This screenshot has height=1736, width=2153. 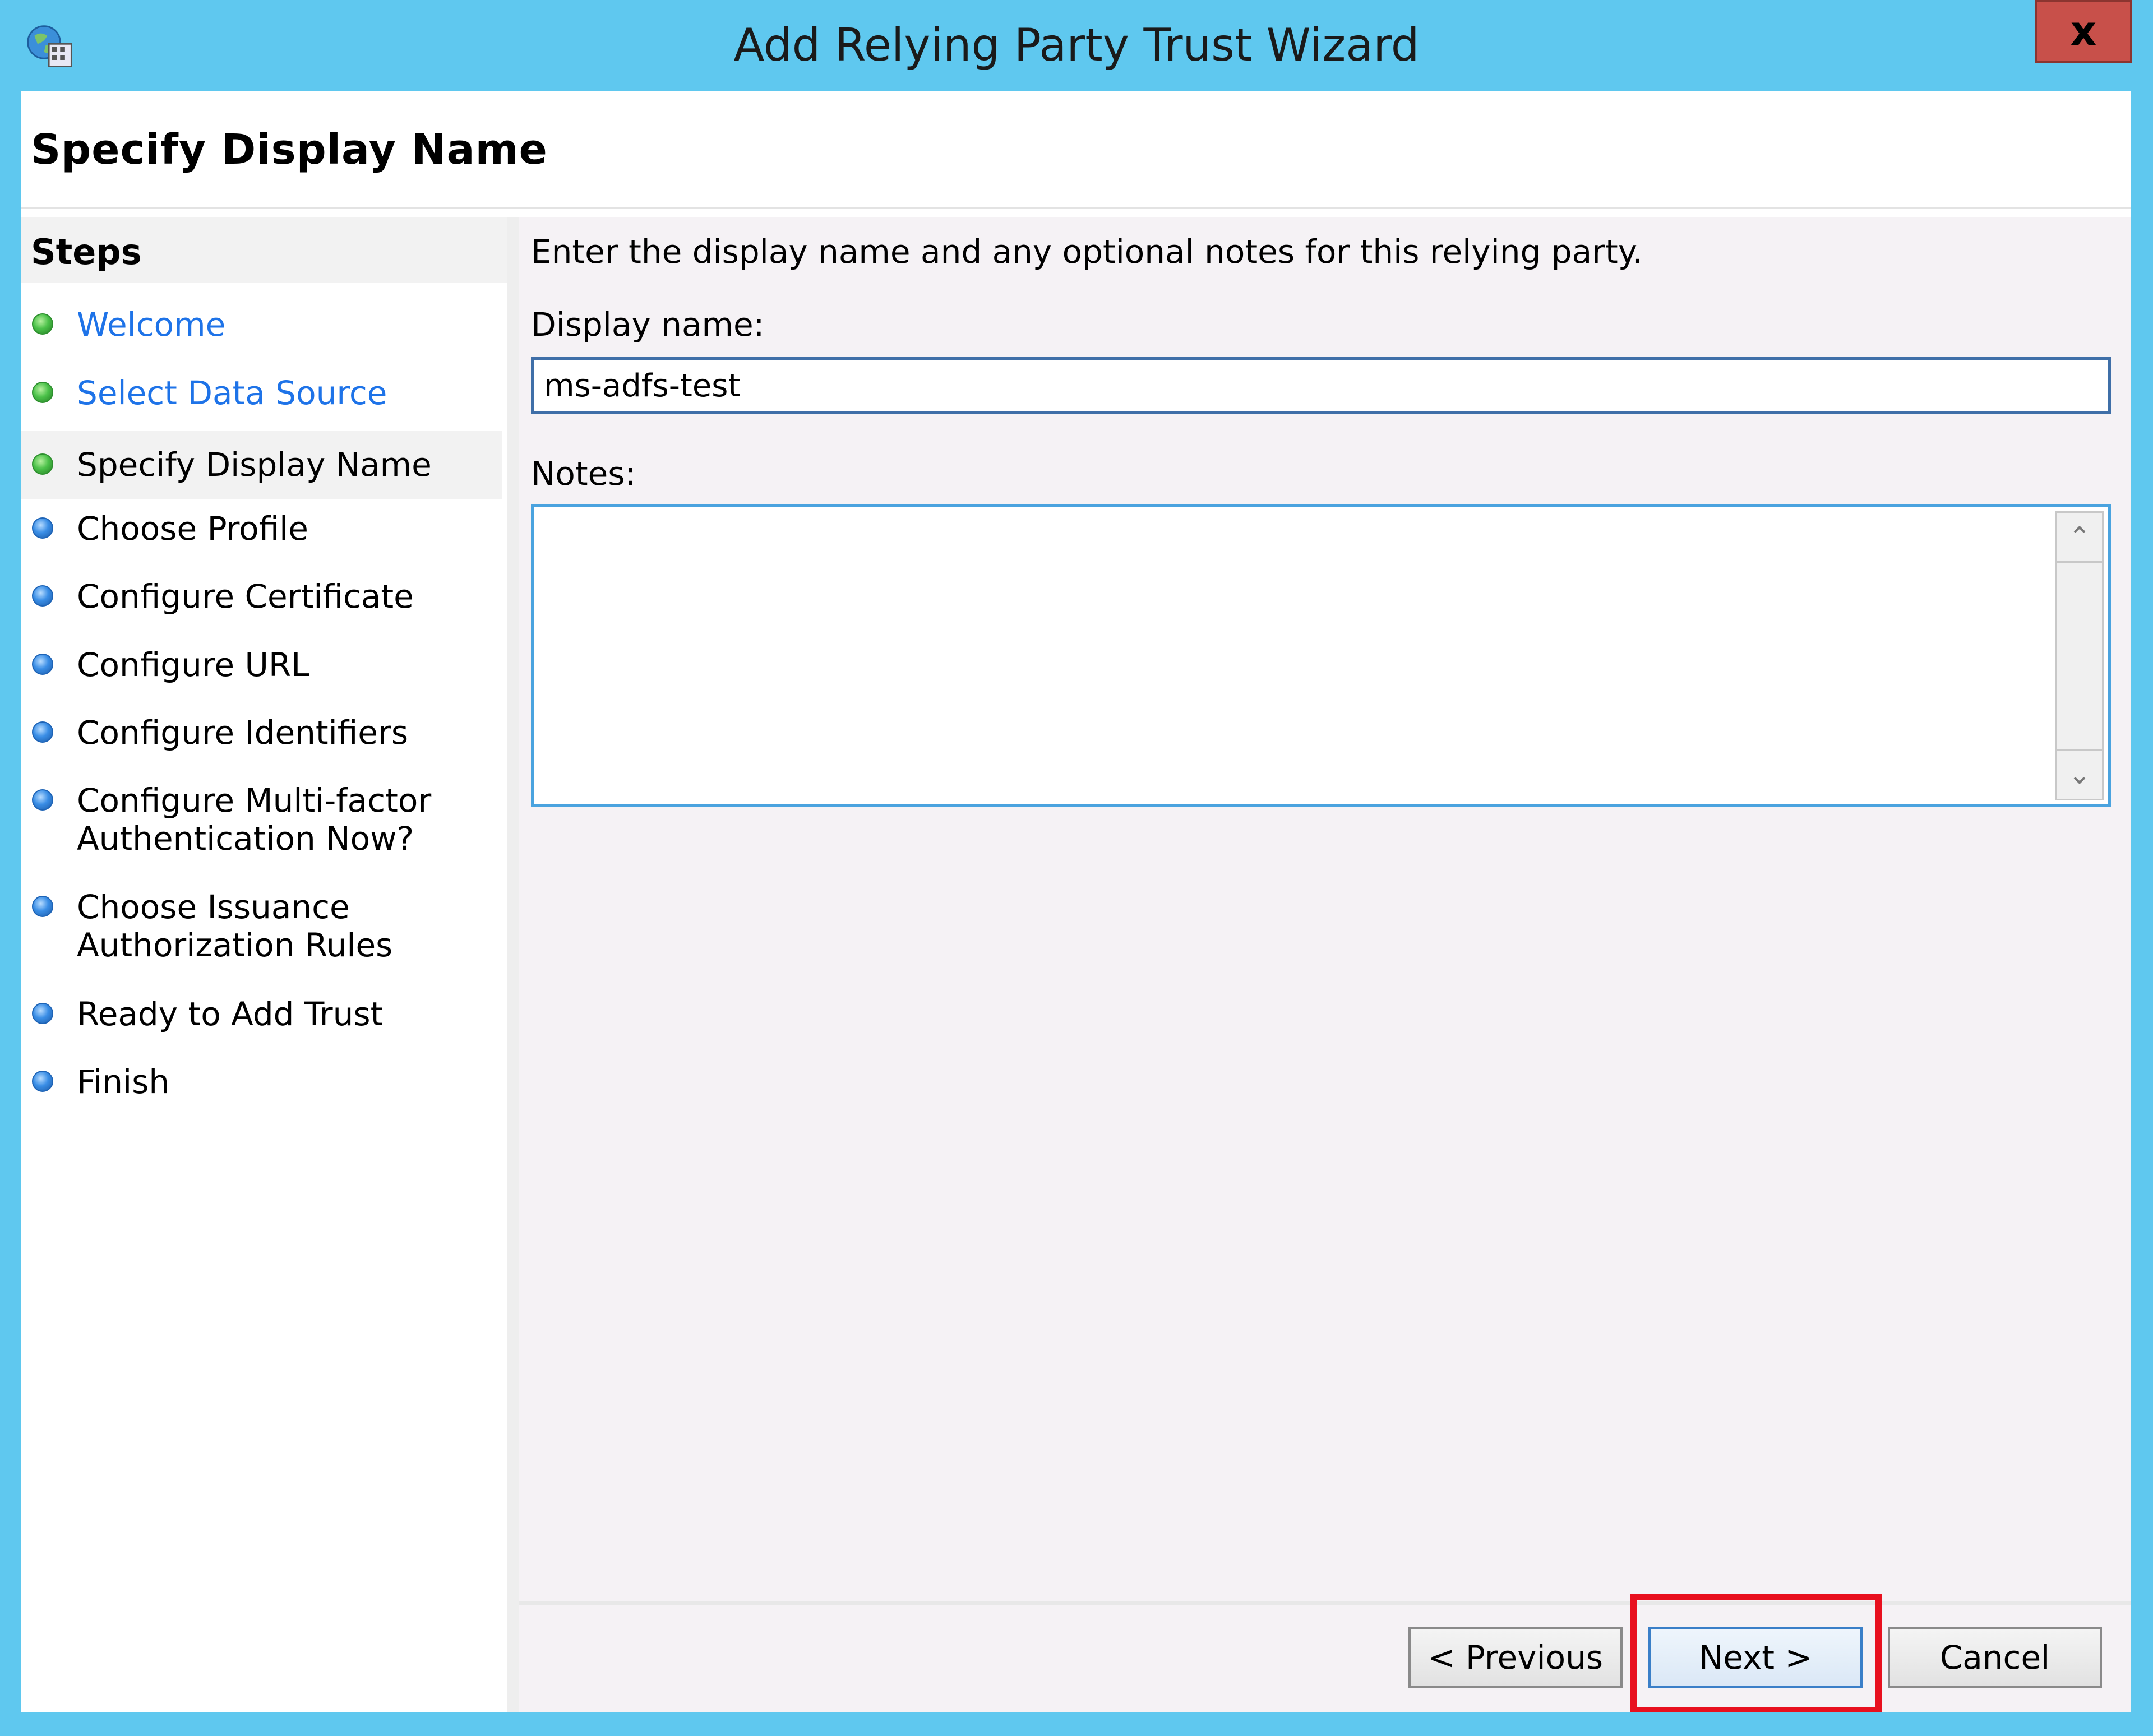 I want to click on scroll-up-icon: ⌃, so click(x=2079, y=538).